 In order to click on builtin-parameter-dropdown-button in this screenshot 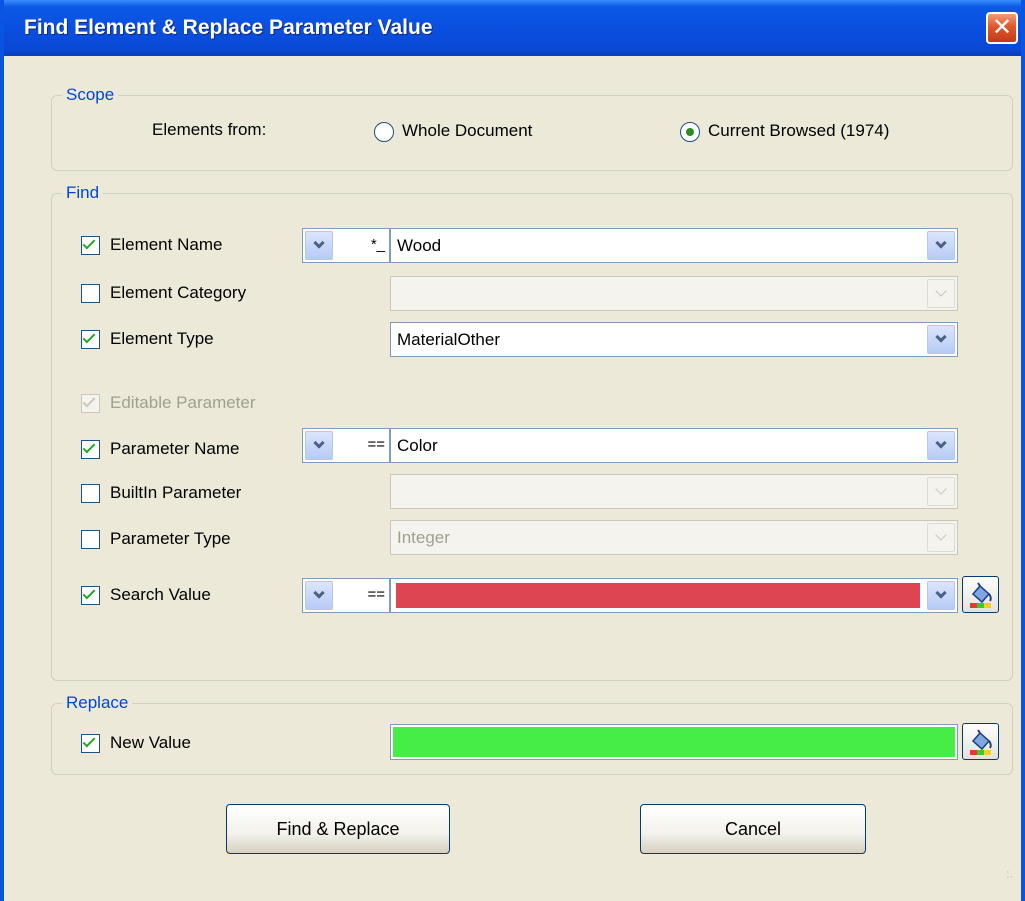, I will do `click(941, 491)`.